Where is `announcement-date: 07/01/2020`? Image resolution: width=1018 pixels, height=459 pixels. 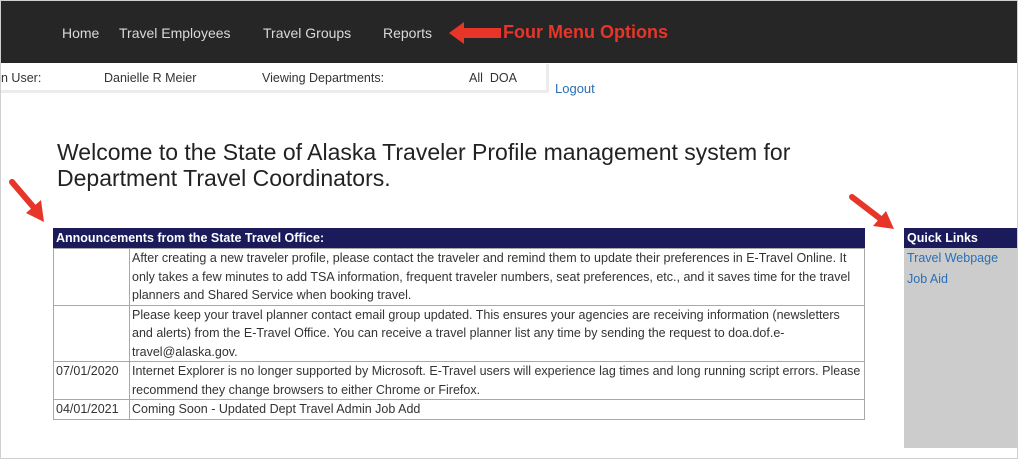 announcement-date: 07/01/2020 is located at coordinates (91, 380).